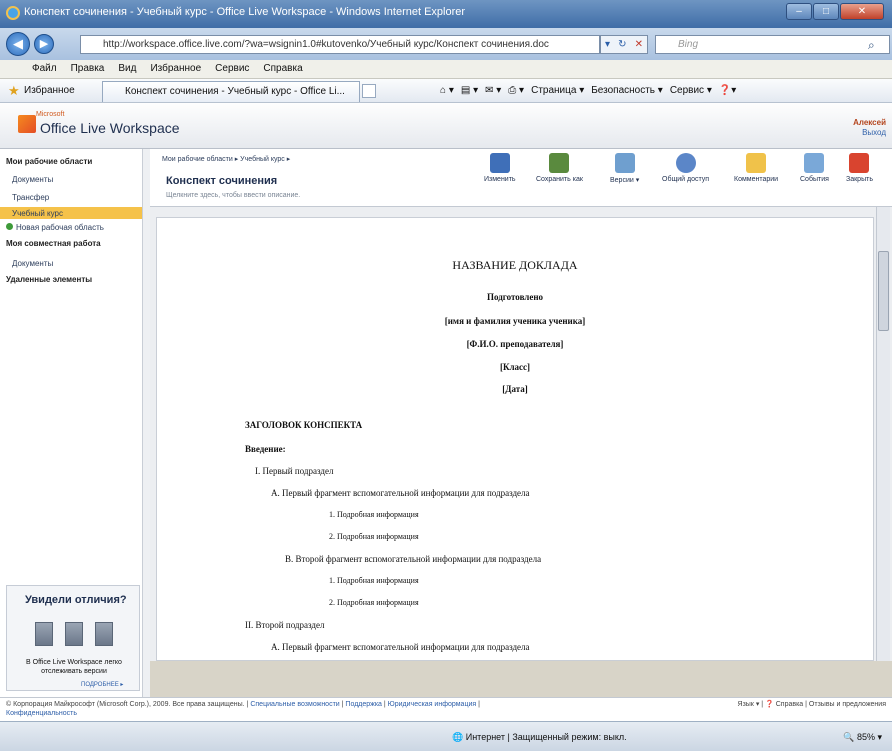 This screenshot has height=751, width=892. Describe the element at coordinates (869, 123) in the screenshot. I see `user-name: Алексей` at that location.